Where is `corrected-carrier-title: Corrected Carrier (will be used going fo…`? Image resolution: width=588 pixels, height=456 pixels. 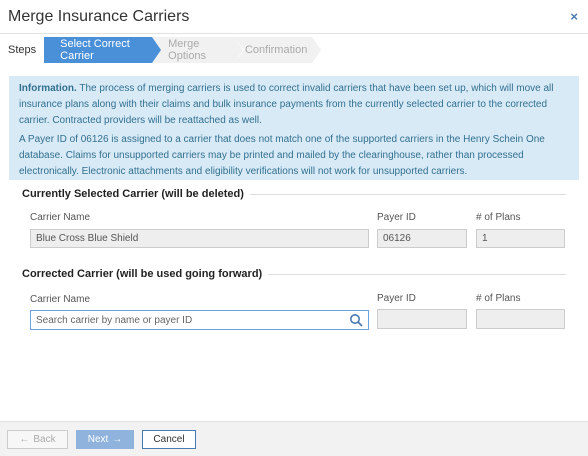 corrected-carrier-title: Corrected Carrier (will be used going fo… is located at coordinates (142, 274).